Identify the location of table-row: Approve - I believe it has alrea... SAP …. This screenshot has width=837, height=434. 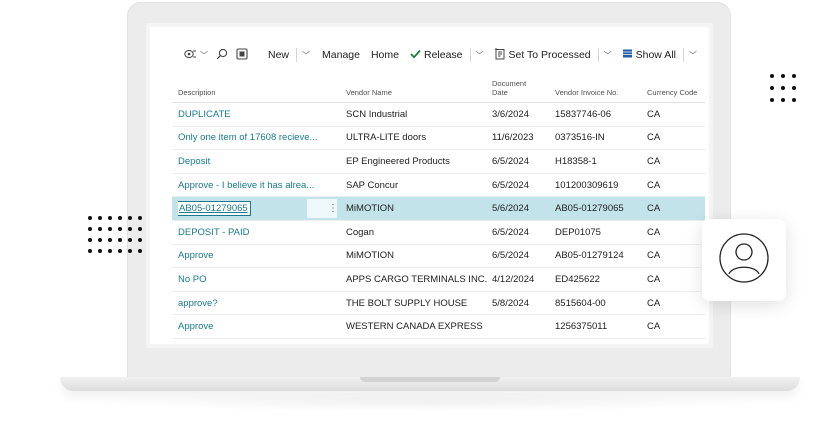
(438, 186).